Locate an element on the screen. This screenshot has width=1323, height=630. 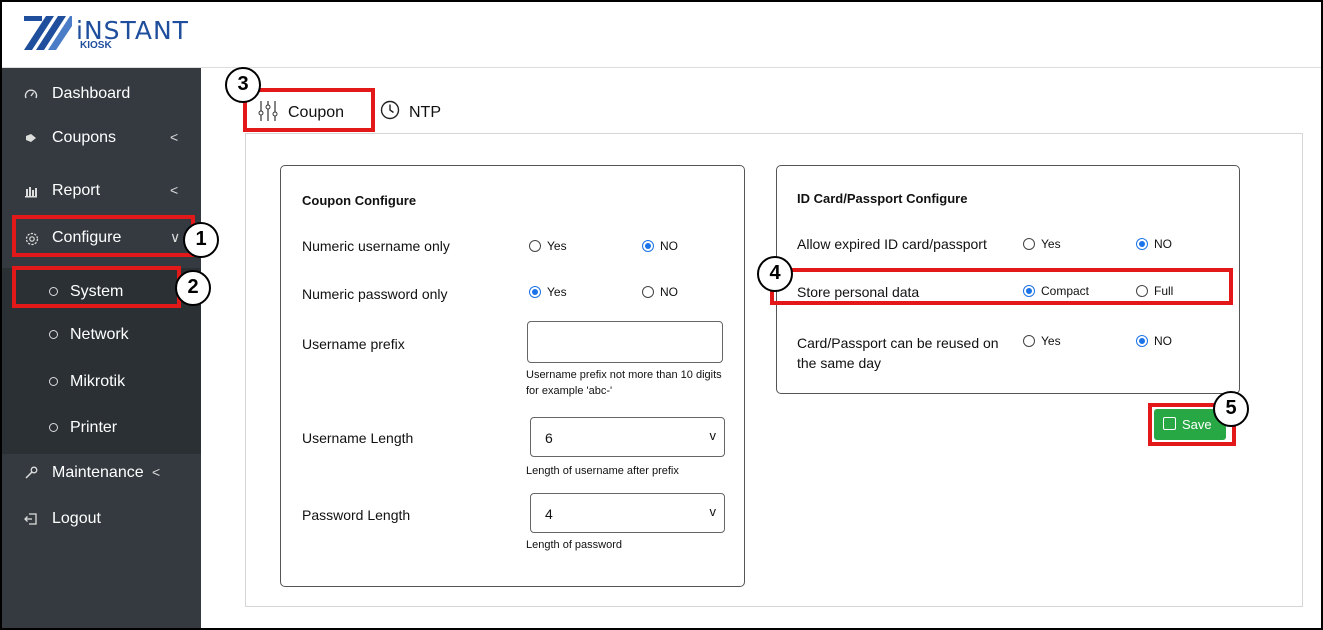
logout-icon is located at coordinates (31, 519).